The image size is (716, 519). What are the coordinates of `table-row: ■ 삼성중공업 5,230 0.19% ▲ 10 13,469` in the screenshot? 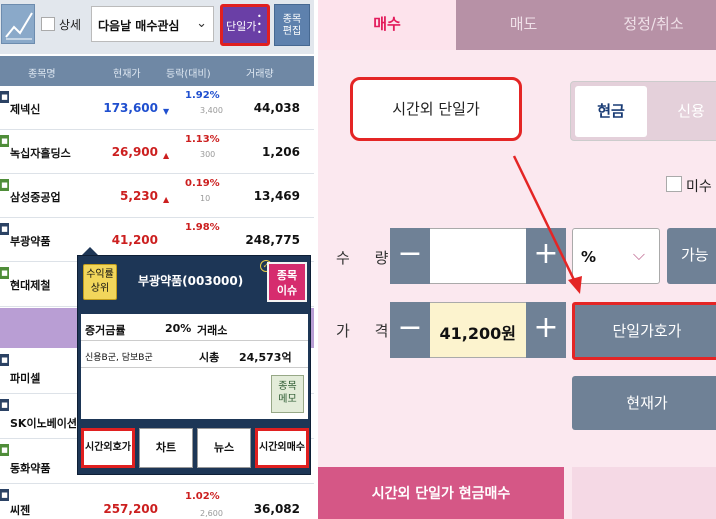 It's located at (157, 196).